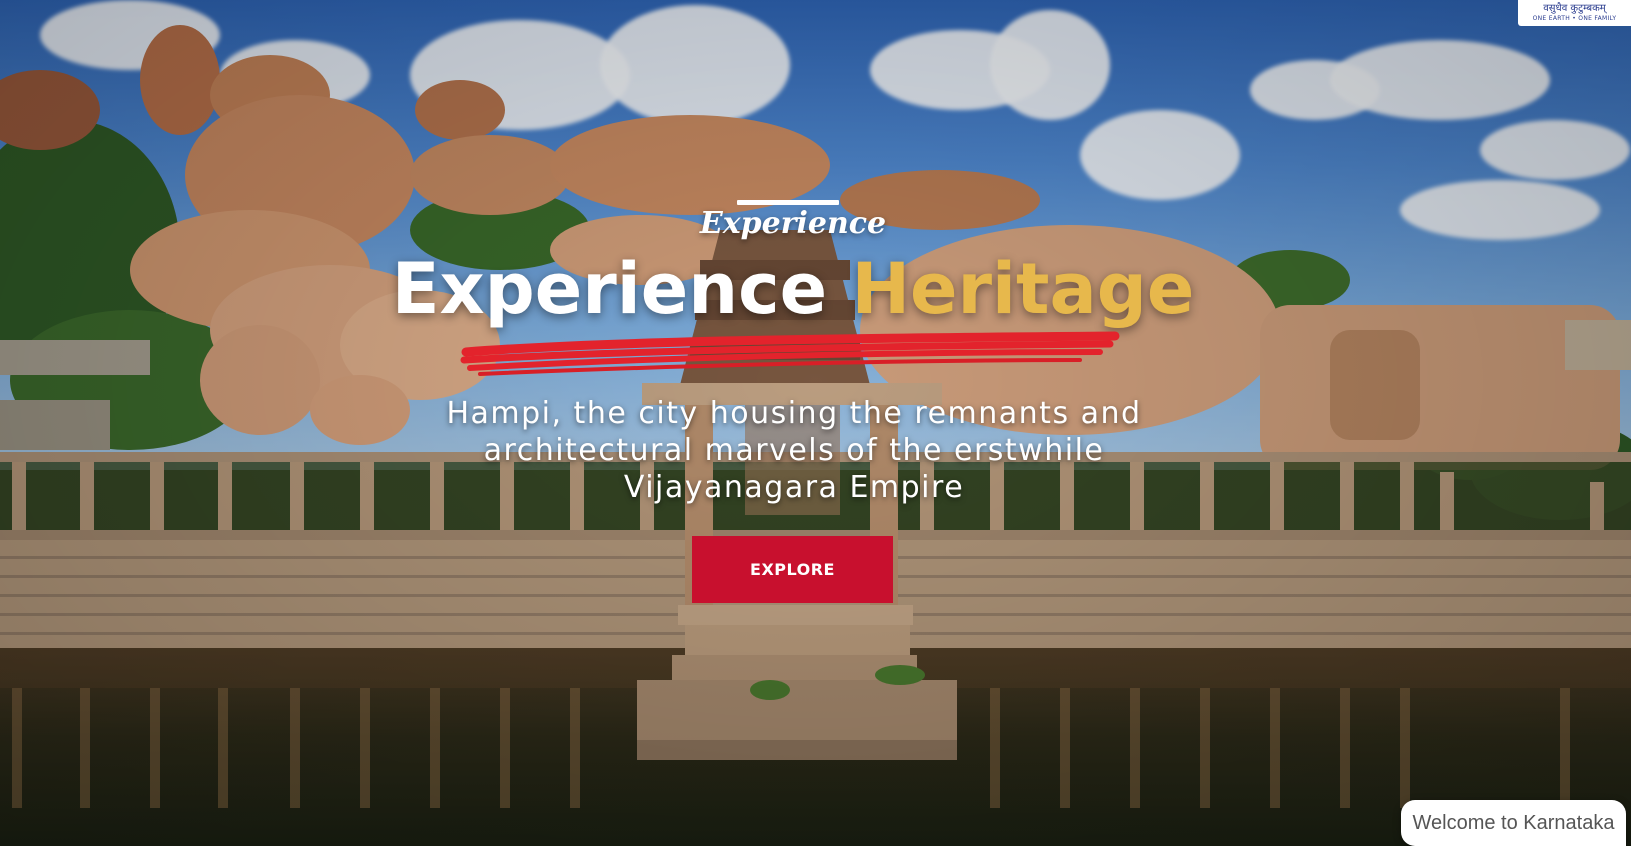 The width and height of the screenshot is (1631, 846). I want to click on eyebrow-divider, so click(788, 202).